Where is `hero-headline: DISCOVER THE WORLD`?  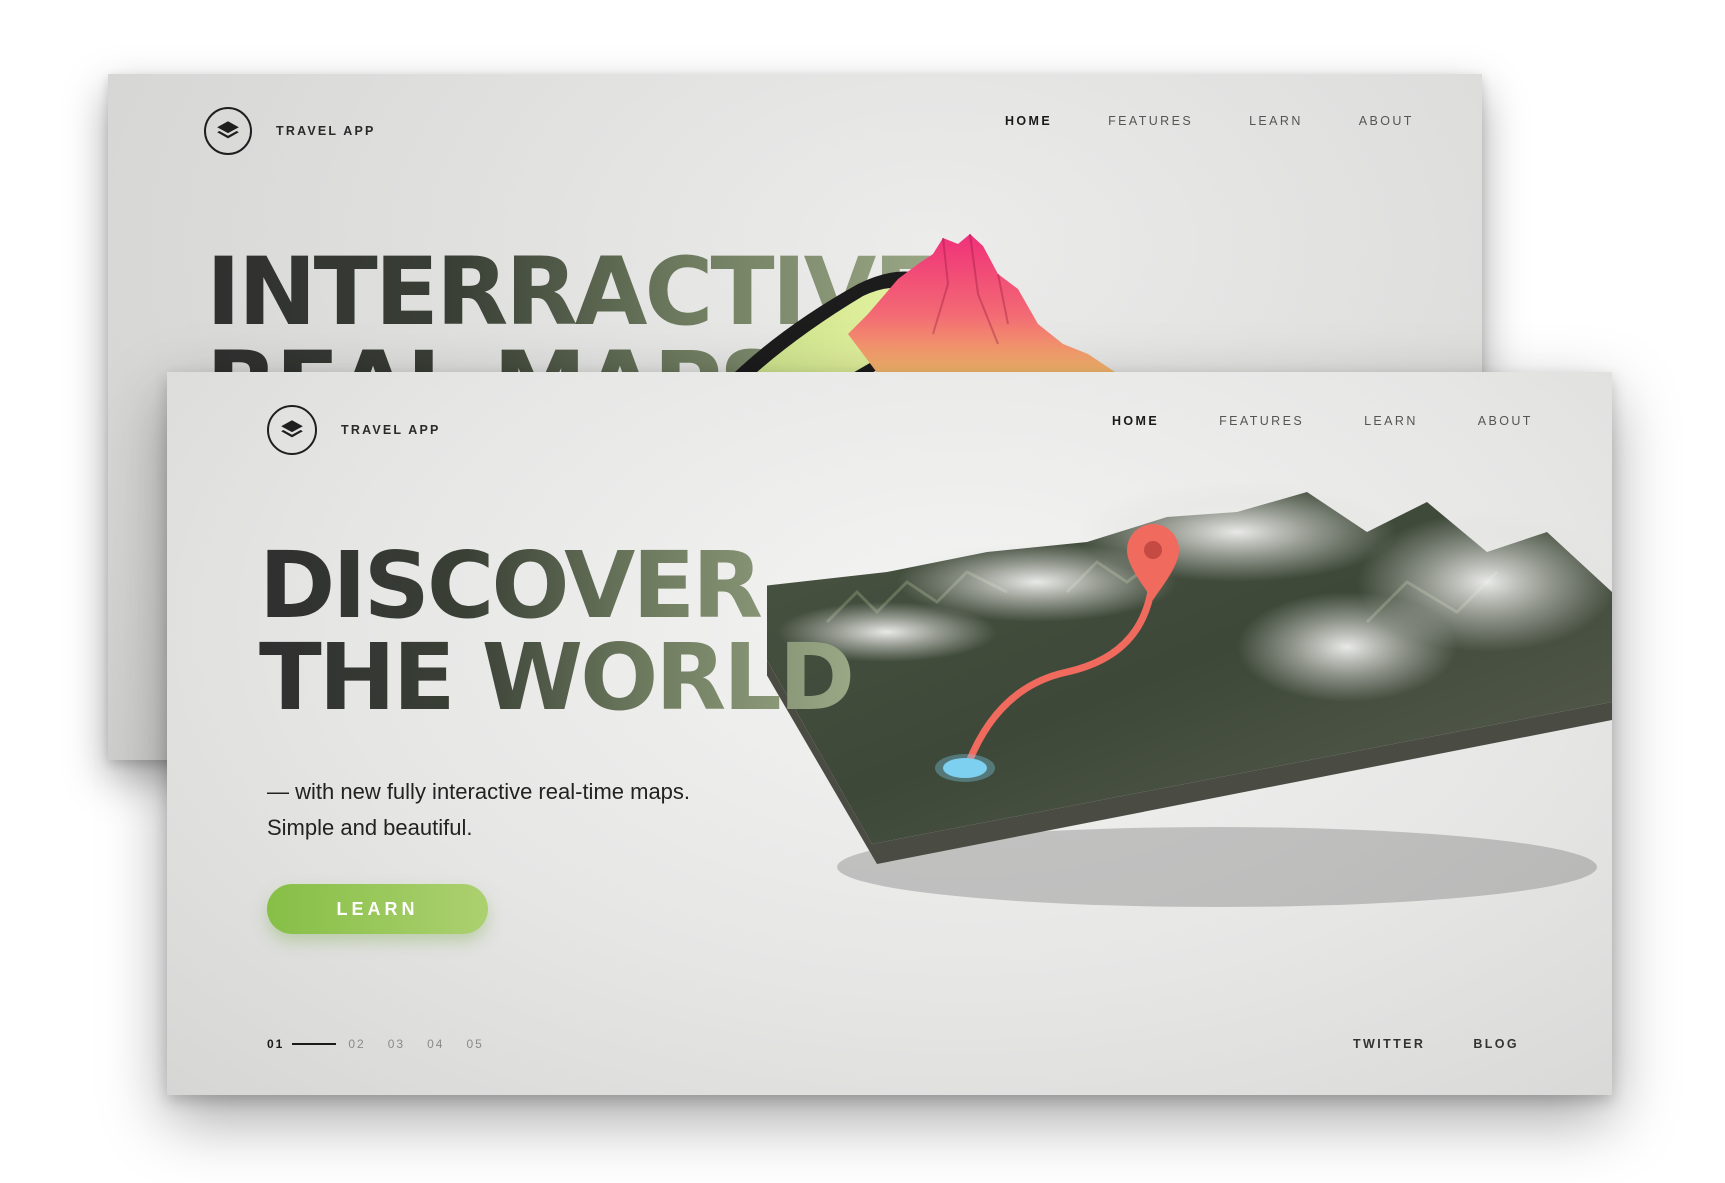
hero-headline: DISCOVER THE WORLD is located at coordinates (555, 632).